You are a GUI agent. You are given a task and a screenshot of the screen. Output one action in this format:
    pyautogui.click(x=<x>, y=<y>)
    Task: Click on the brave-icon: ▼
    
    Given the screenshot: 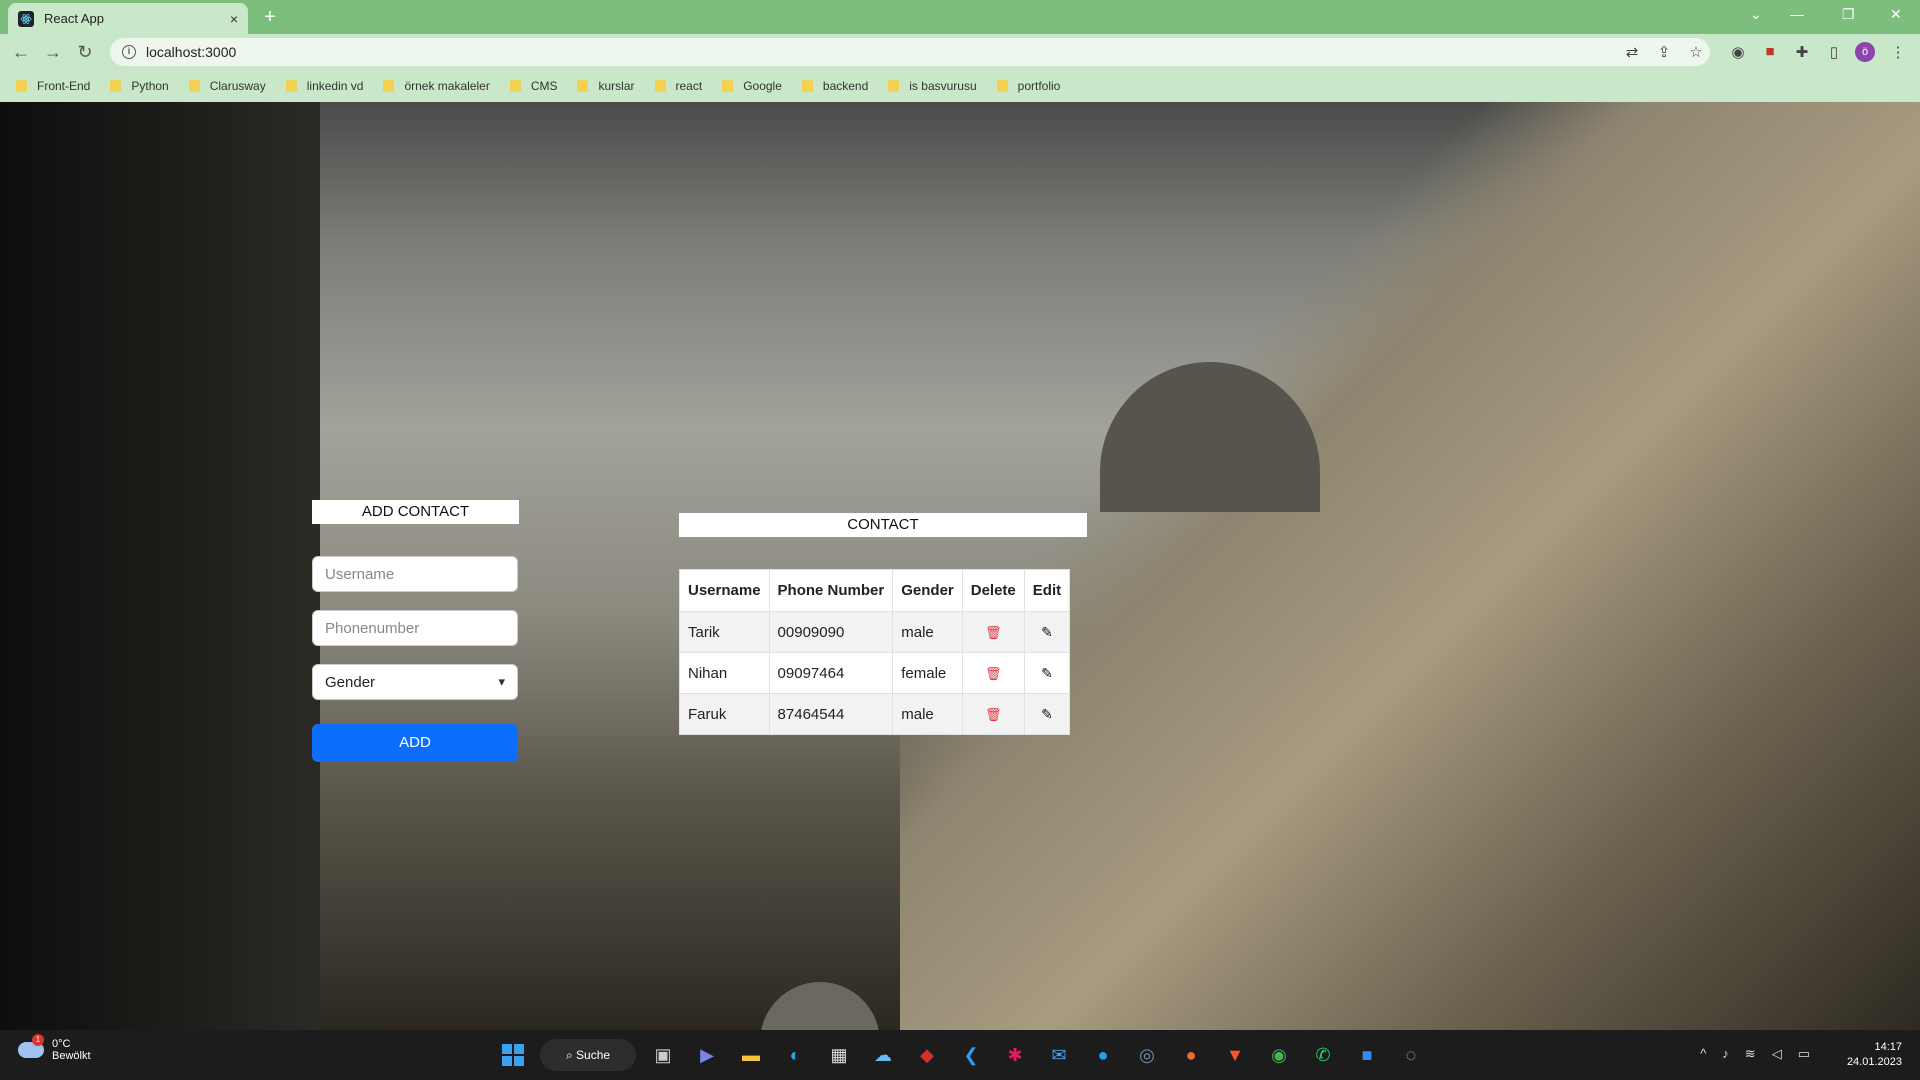 What is the action you would take?
    pyautogui.click(x=1235, y=1055)
    